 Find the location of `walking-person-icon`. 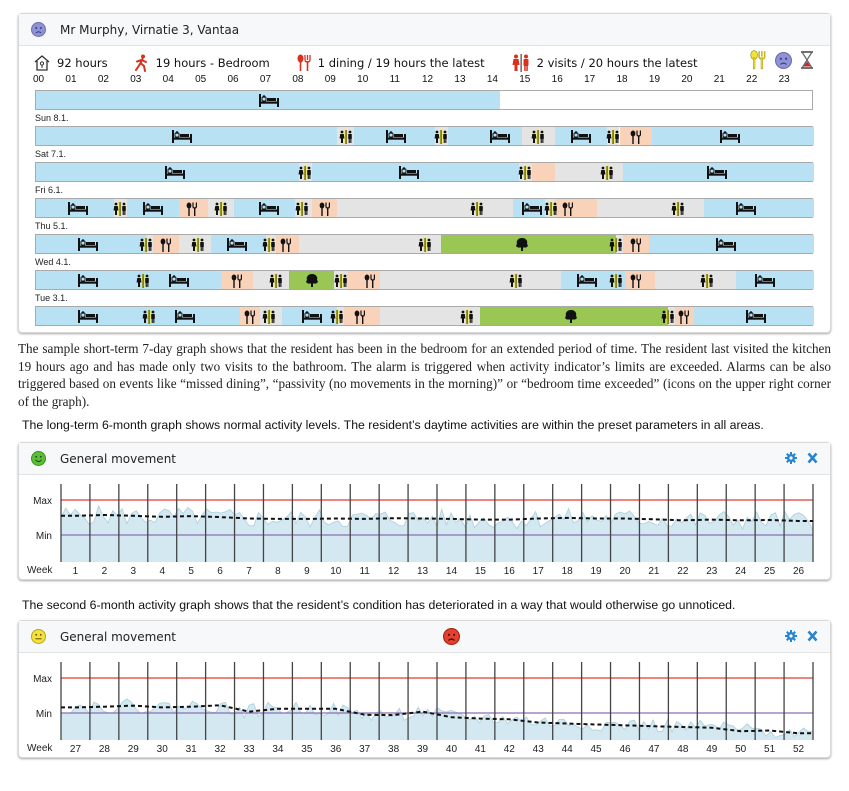

walking-person-icon is located at coordinates (140, 63).